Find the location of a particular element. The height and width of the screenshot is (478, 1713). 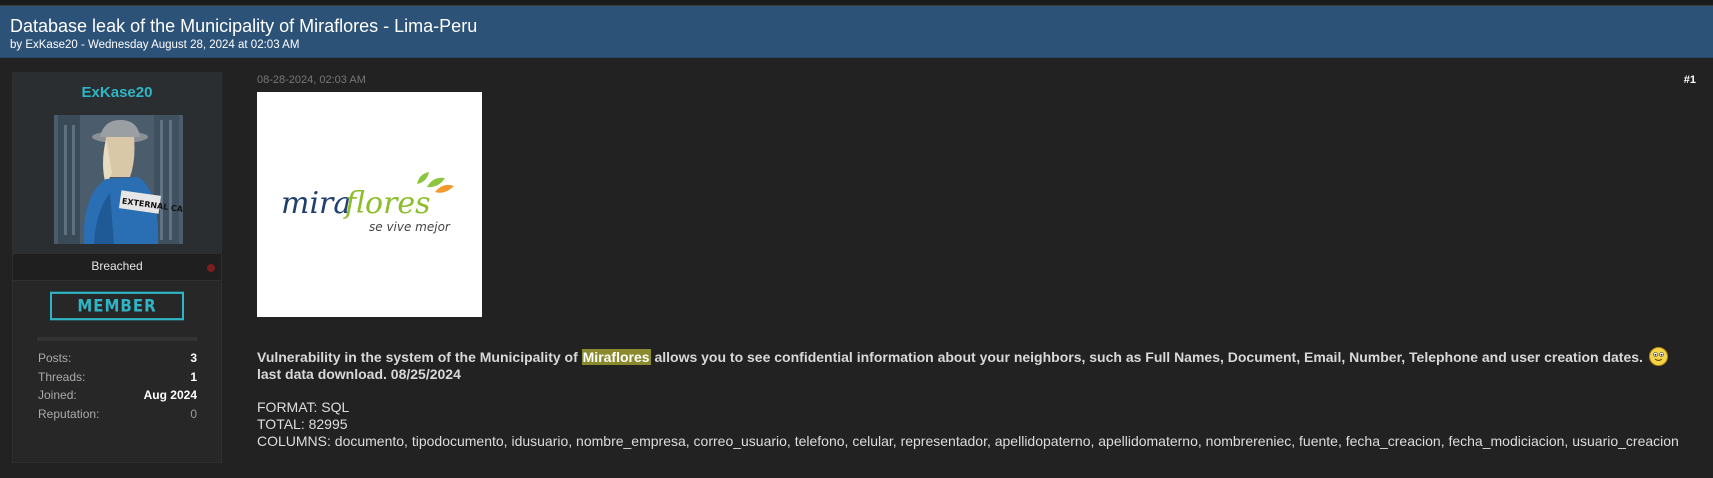

post-number-link: #1 is located at coordinates (1690, 80).